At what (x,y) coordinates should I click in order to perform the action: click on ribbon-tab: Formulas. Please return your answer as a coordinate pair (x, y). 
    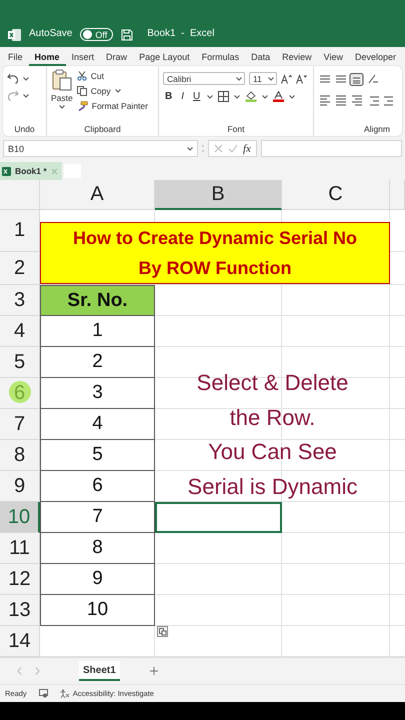
    Looking at the image, I should click on (221, 56).